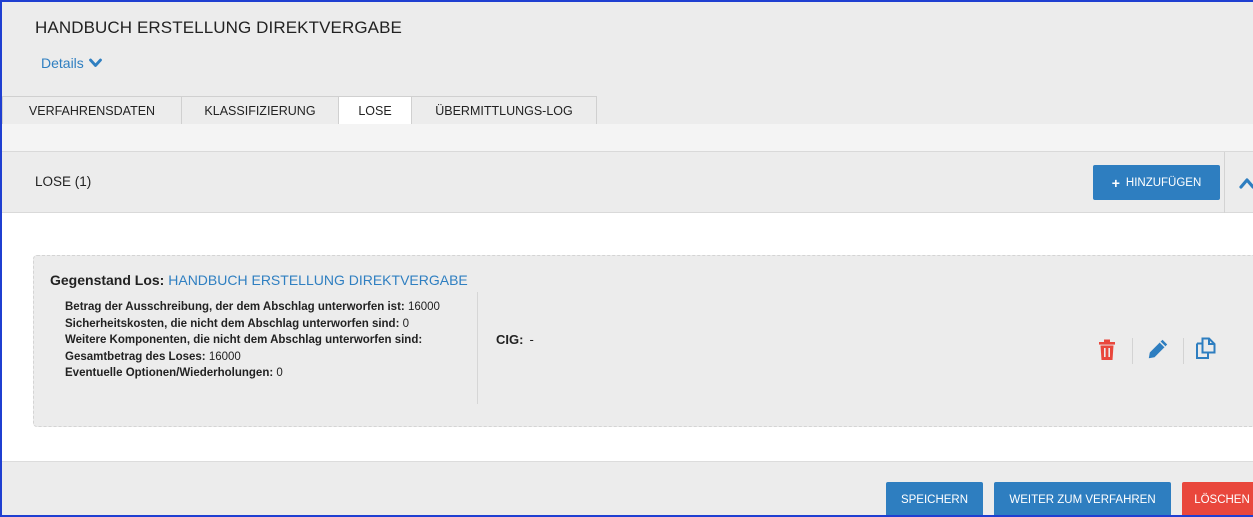 The height and width of the screenshot is (517, 1253). I want to click on tab-klassifizierung: KLASSIFIZIERUNG, so click(260, 110).